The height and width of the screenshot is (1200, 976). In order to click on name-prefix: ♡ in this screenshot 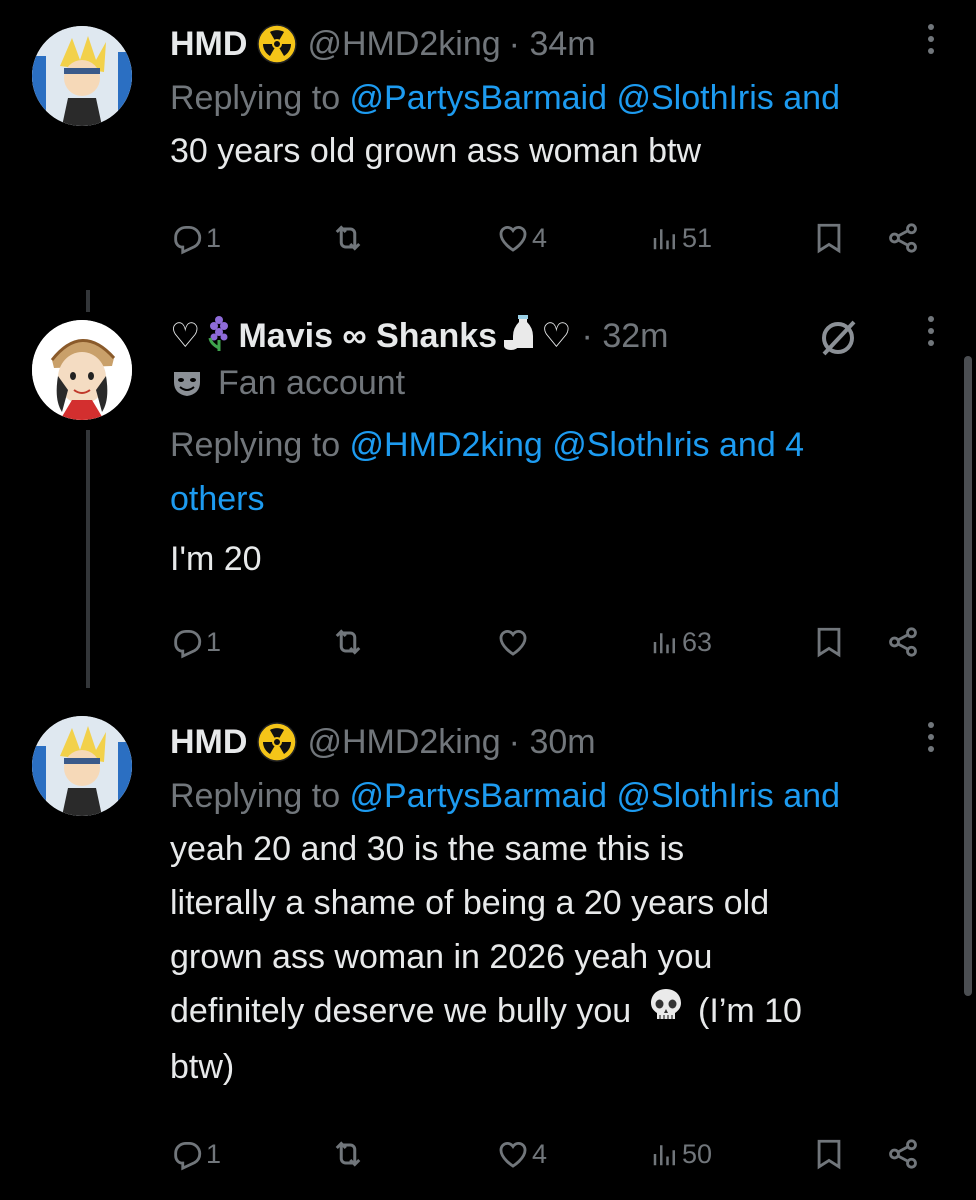, I will do `click(185, 336)`.